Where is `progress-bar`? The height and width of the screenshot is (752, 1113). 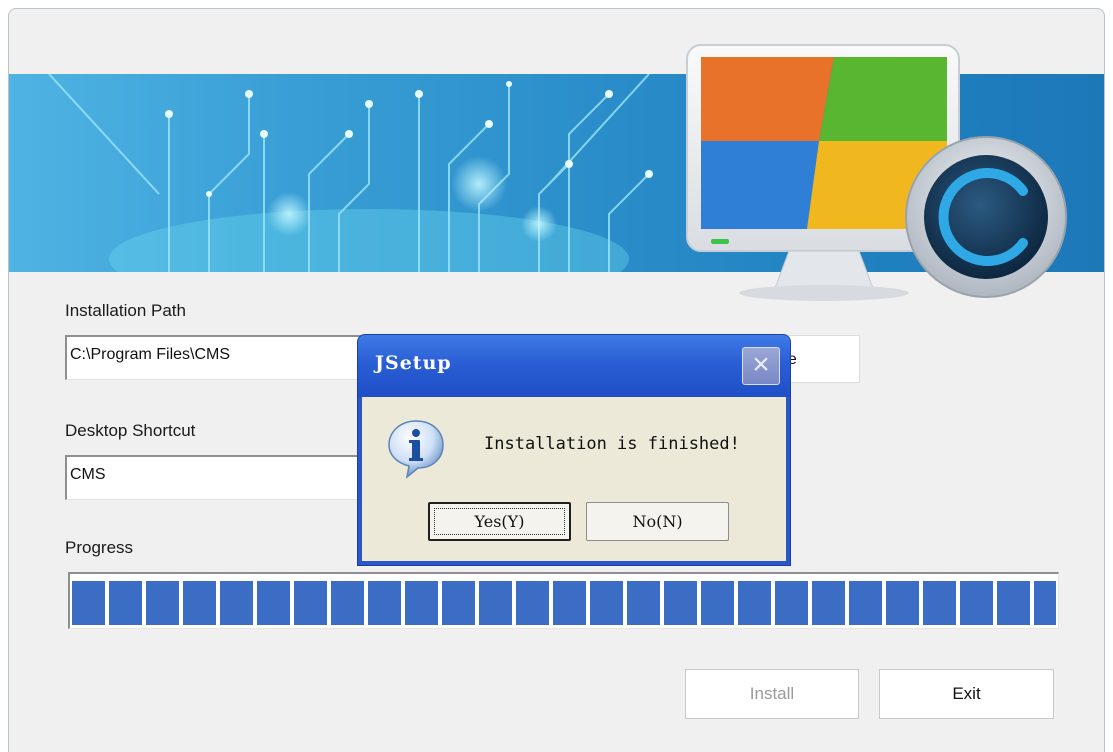 progress-bar is located at coordinates (563, 600).